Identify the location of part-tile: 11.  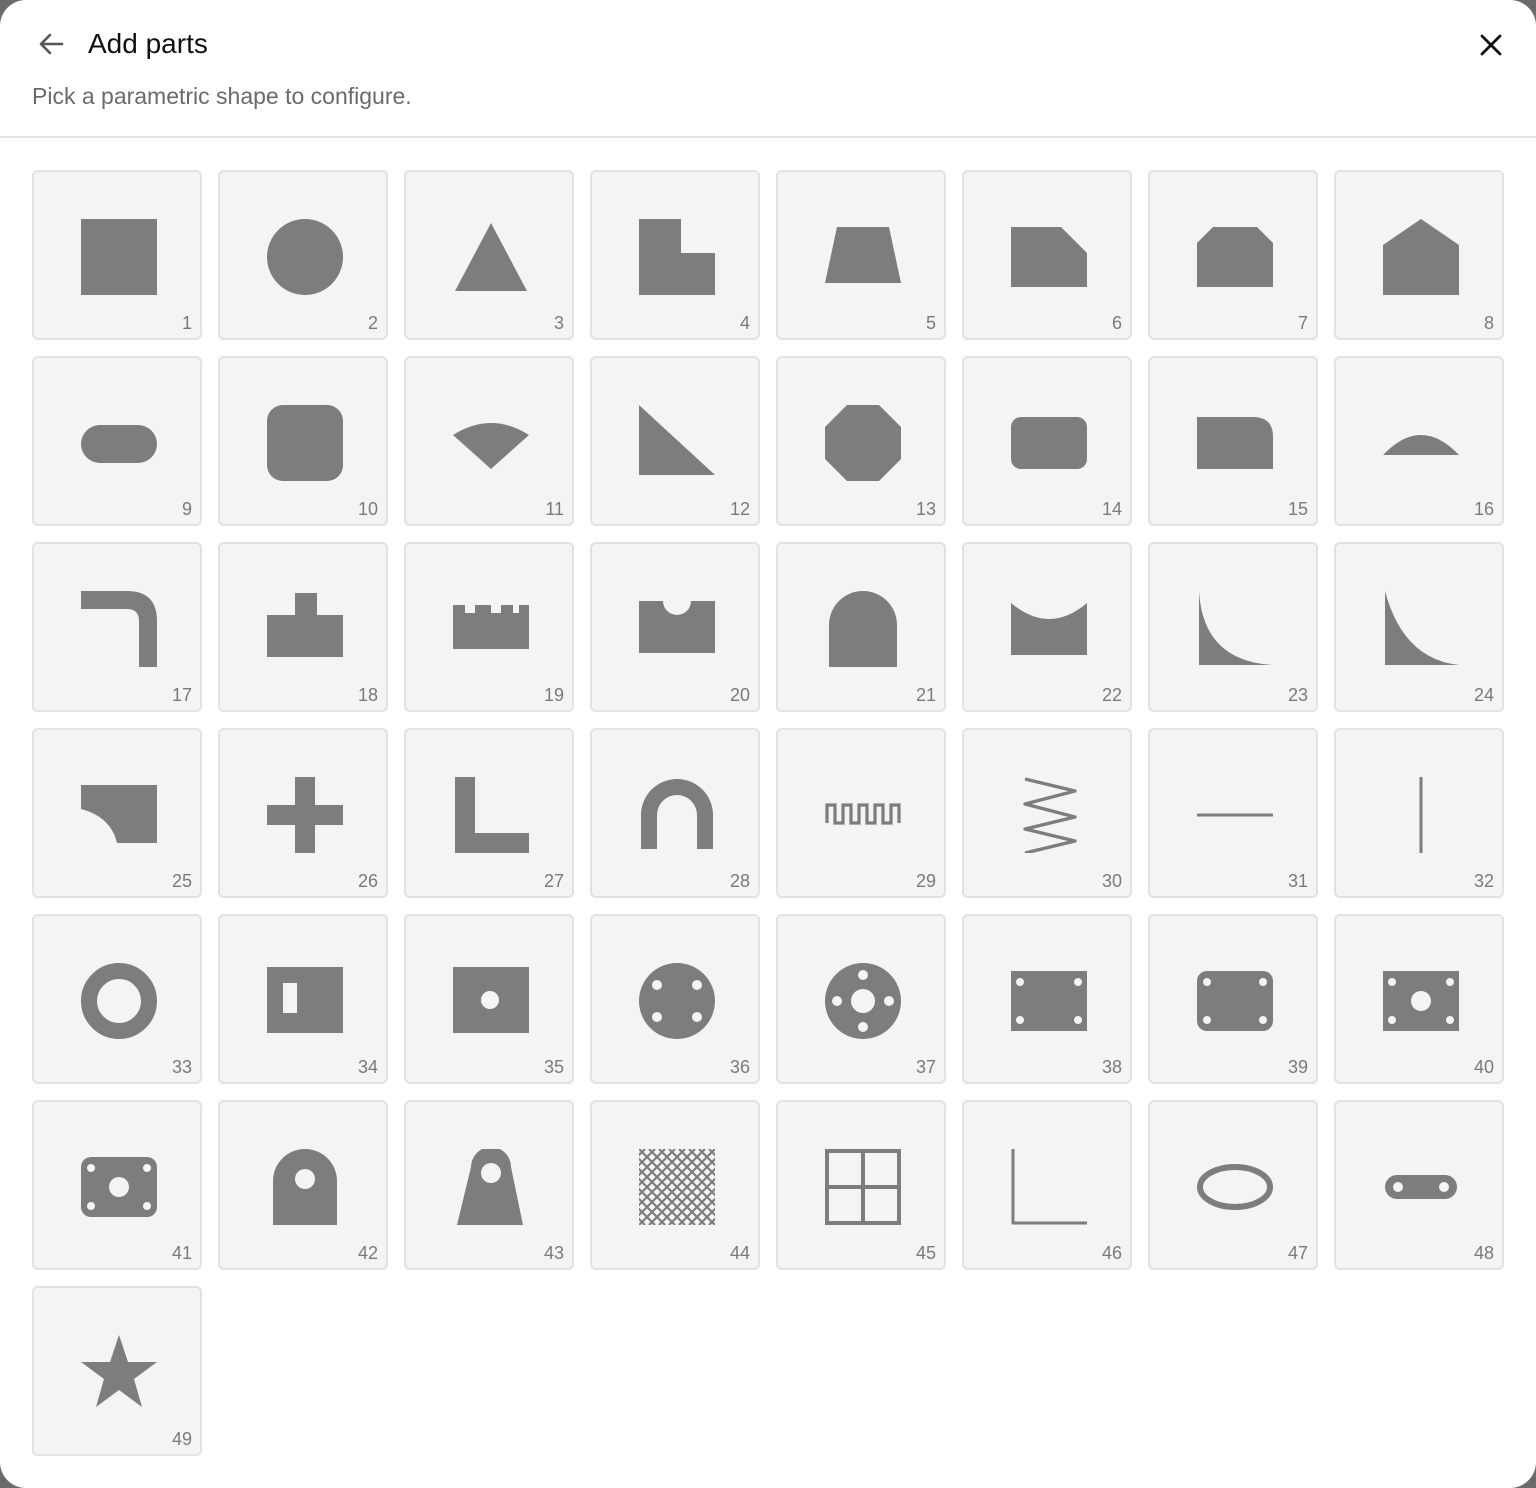
(489, 441).